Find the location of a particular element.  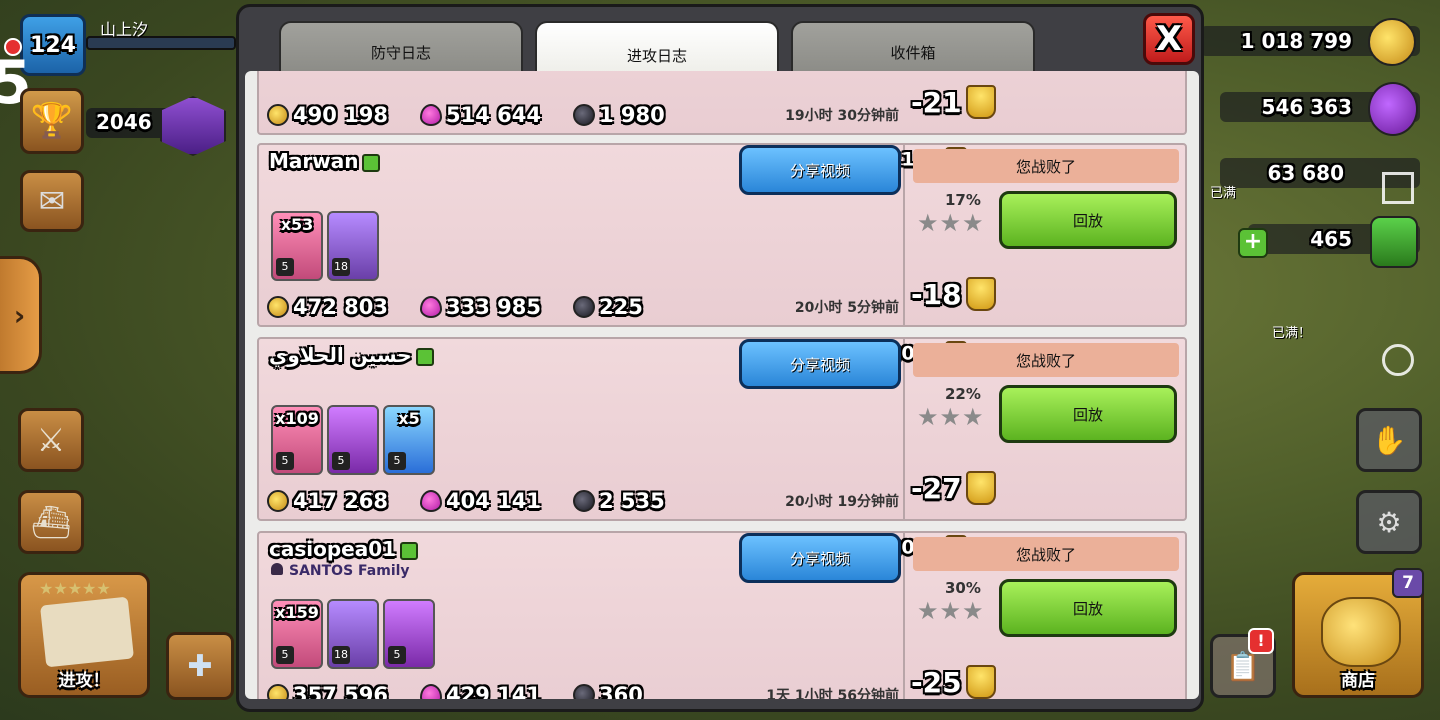

trophy-icon: 🏆 is located at coordinates (52, 121).